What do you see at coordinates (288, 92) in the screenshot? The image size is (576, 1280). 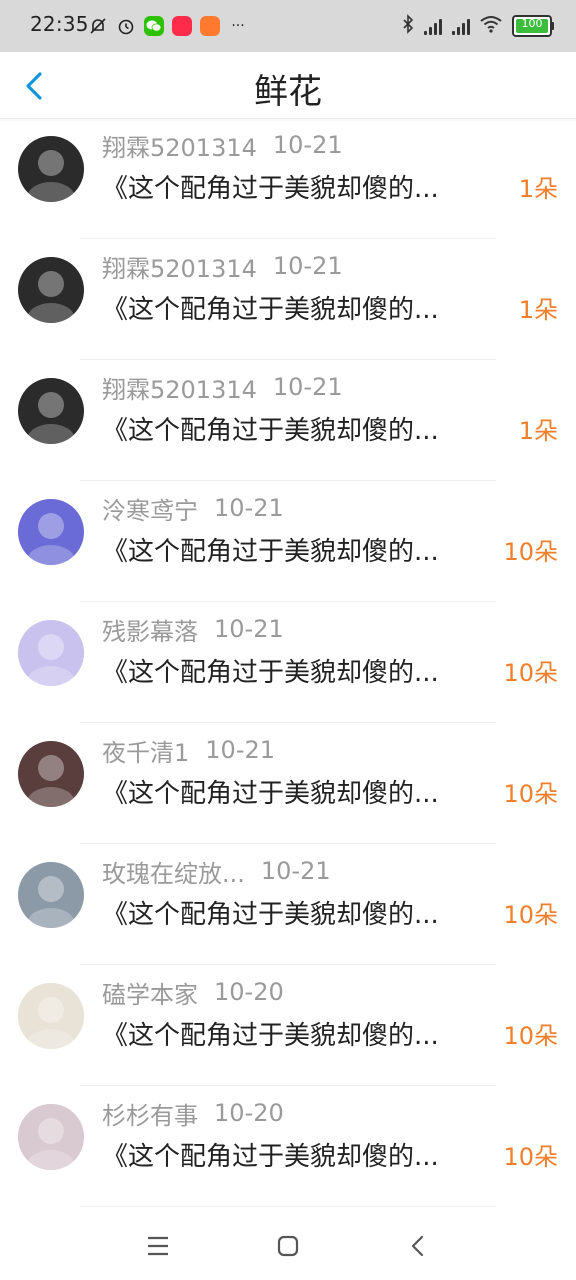 I see `page-title: 鲜花` at bounding box center [288, 92].